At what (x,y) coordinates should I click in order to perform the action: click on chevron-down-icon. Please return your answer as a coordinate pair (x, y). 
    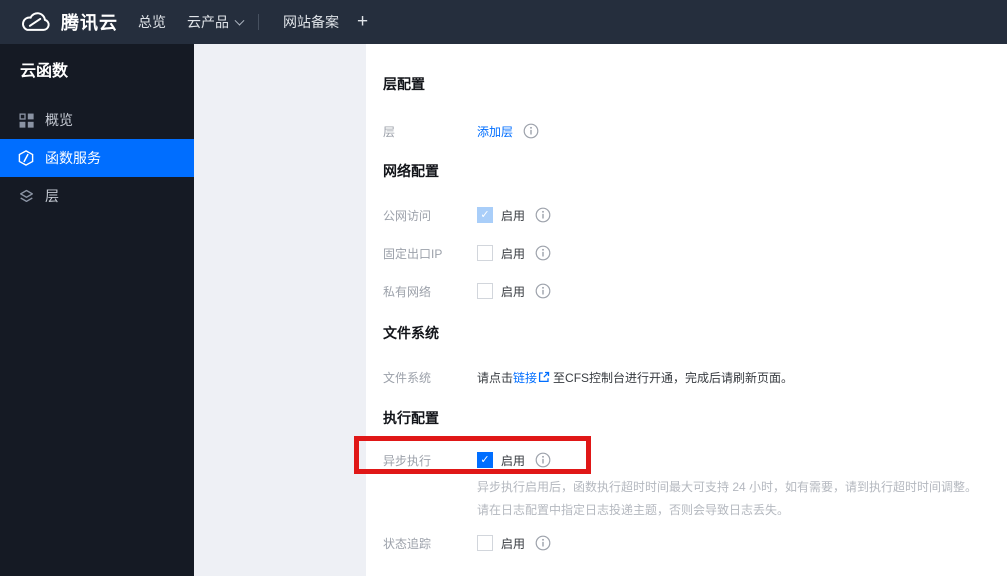
    Looking at the image, I should click on (239, 20).